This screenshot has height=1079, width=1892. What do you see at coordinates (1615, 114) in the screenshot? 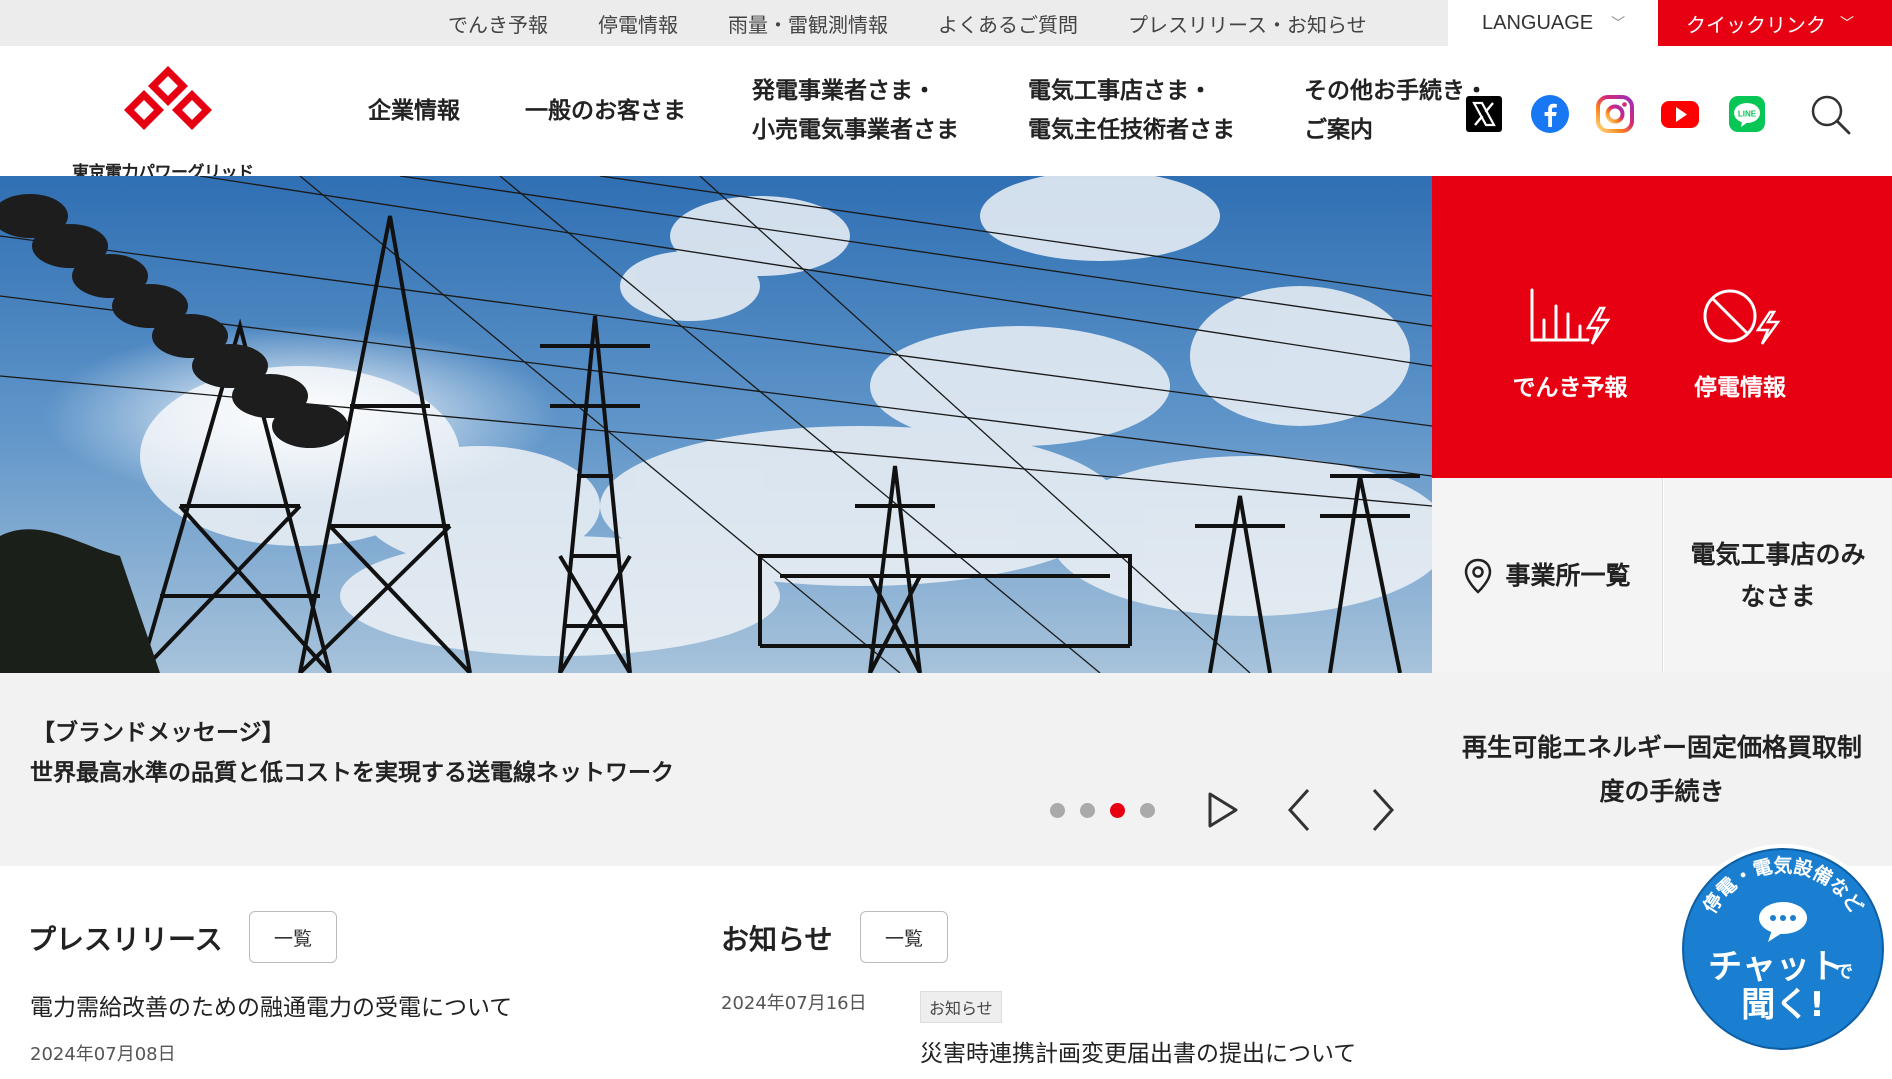
I see `instagram-icon` at bounding box center [1615, 114].